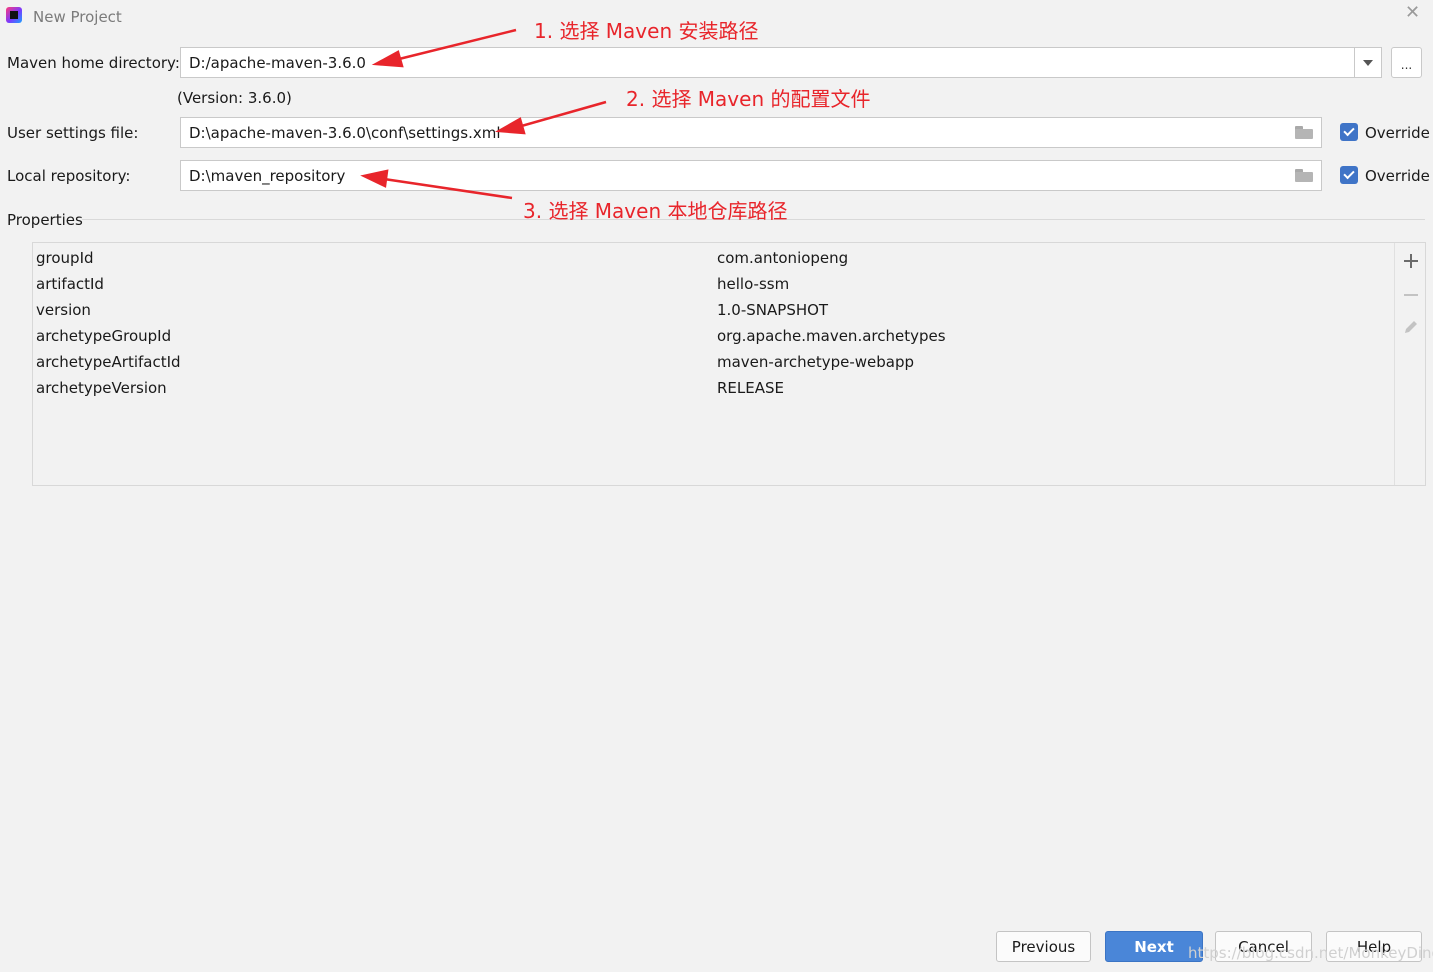 Image resolution: width=1433 pixels, height=972 pixels. I want to click on table-row: version 1.0-SNAPSHOT, so click(714, 310).